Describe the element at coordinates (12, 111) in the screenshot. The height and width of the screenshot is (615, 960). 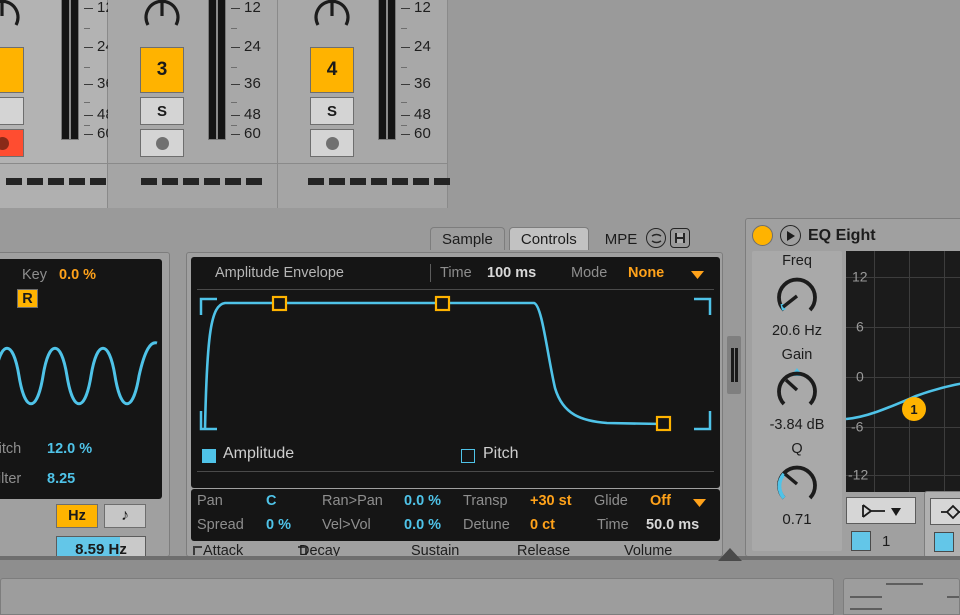
I see `solo-button` at that location.